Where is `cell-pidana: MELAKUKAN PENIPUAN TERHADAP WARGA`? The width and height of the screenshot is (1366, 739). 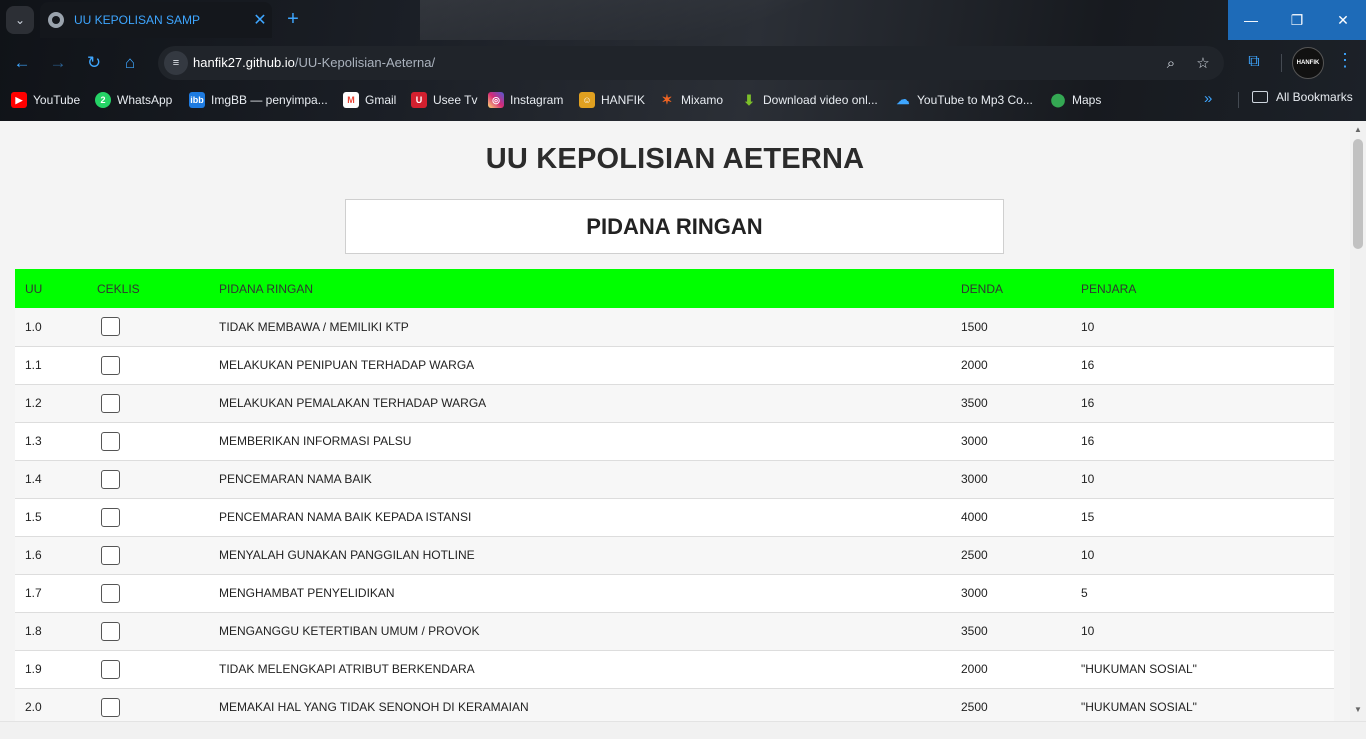
cell-pidana: MELAKUKAN PENIPUAN TERHADAP WARGA is located at coordinates (347, 365).